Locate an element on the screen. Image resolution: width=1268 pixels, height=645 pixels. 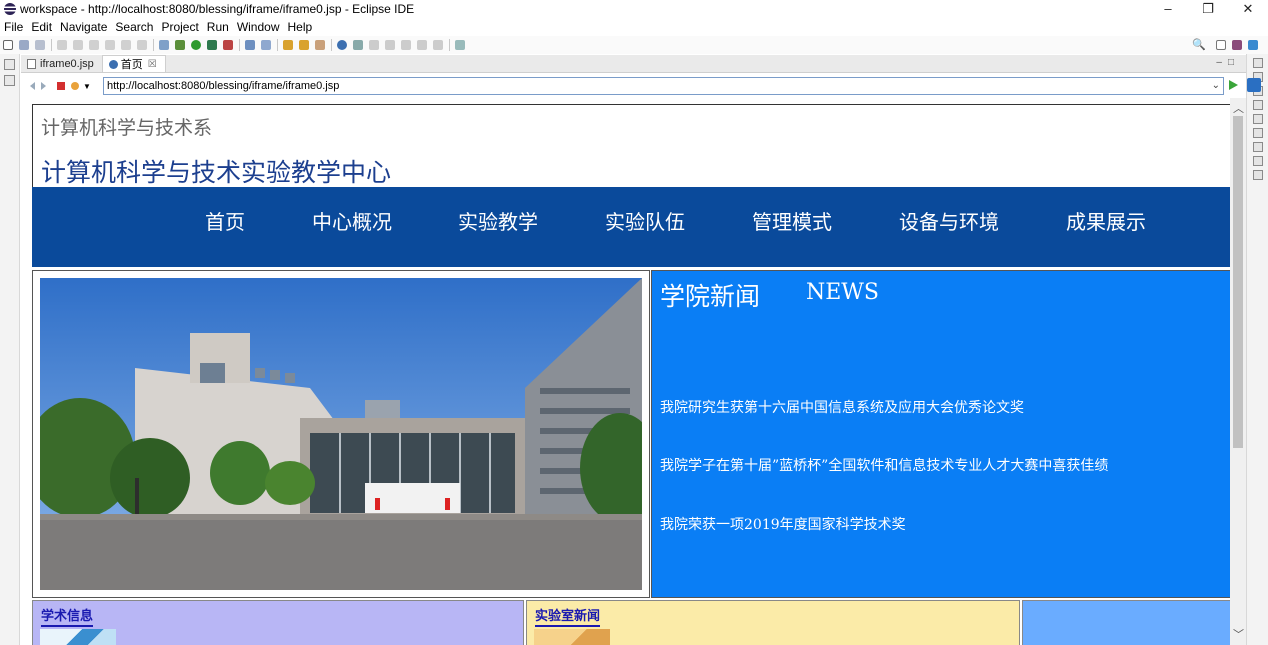
menu-navigate: Navigate is located at coordinates (83, 27).